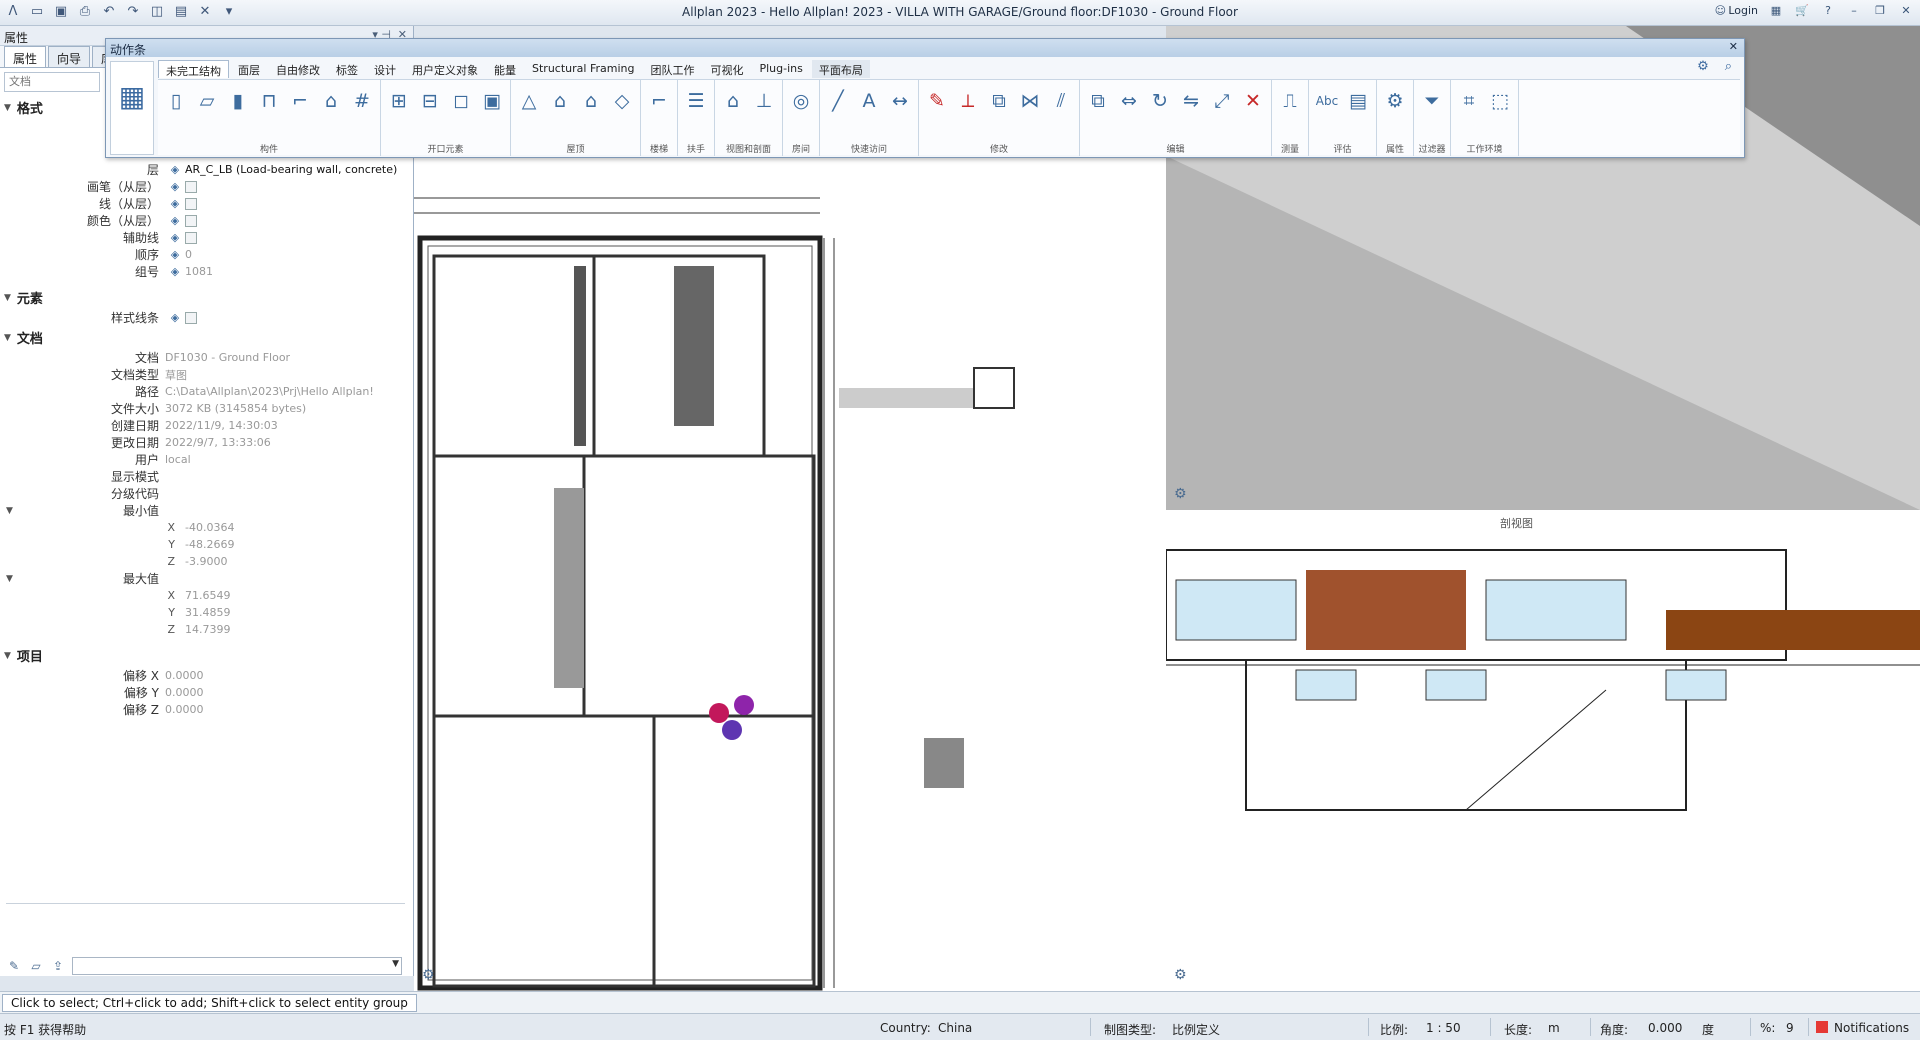  I want to click on property-value: AR_C_LB (Load-bearing wall, concrete), so click(291, 169).